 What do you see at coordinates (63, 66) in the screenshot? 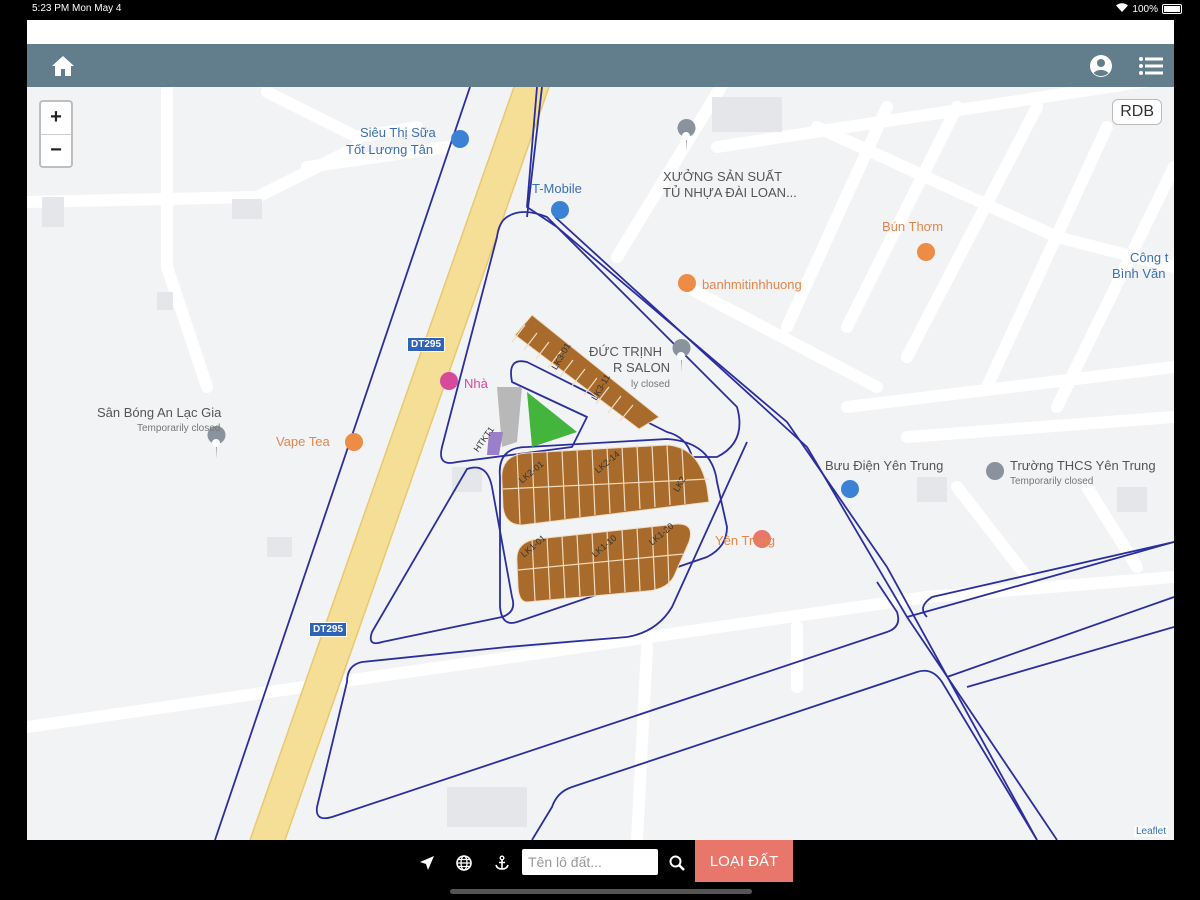
I see `home-icon` at bounding box center [63, 66].